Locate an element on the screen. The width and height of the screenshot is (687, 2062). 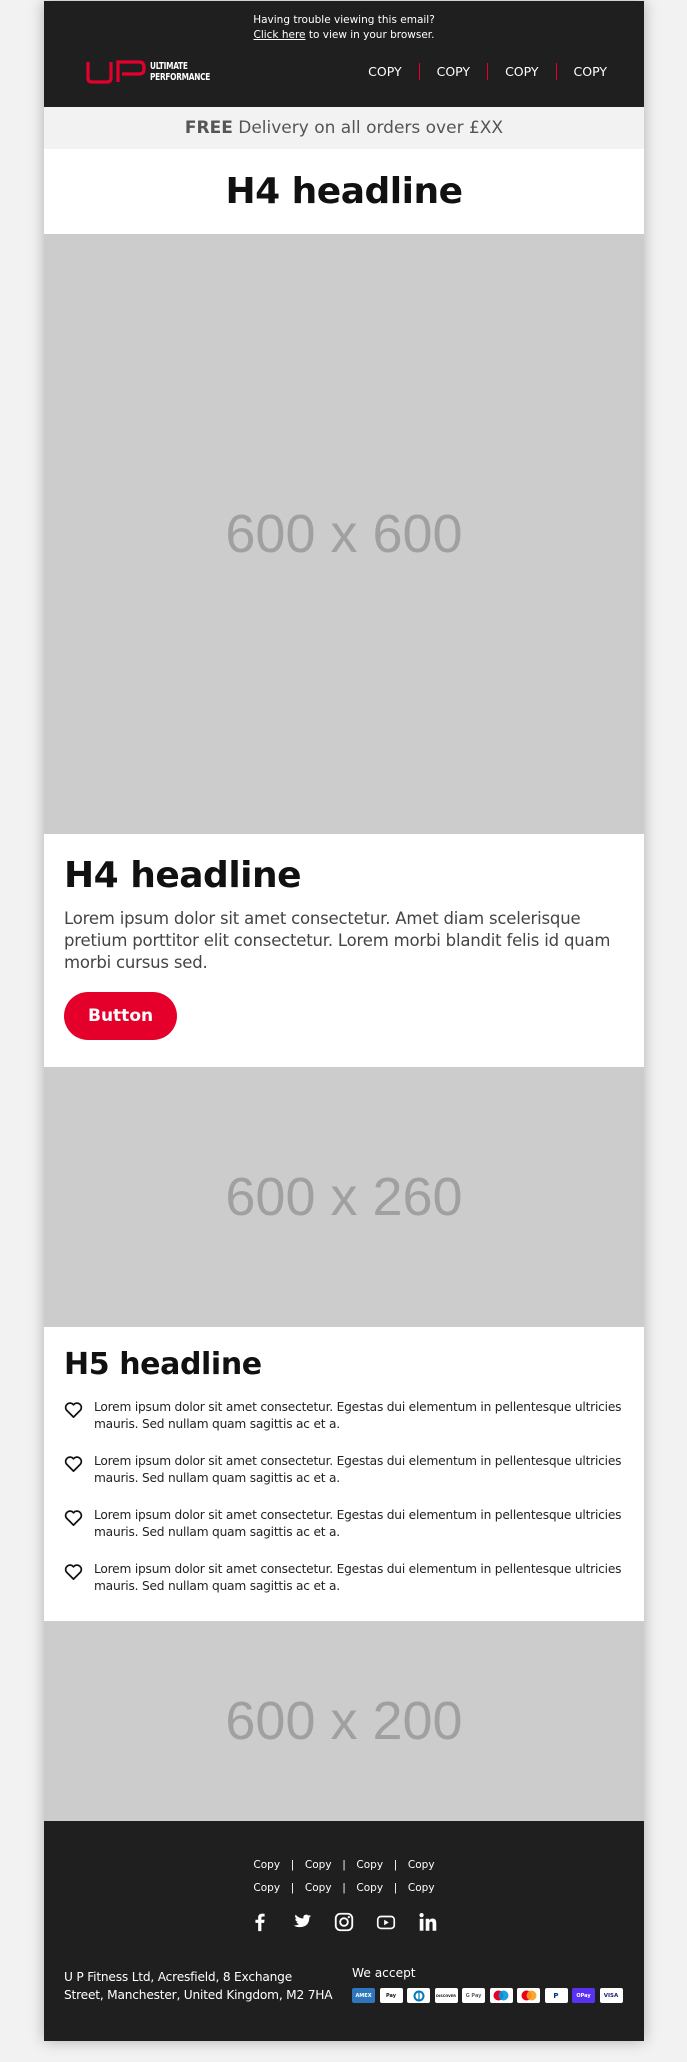
up-logo-mark-icon is located at coordinates (116, 72).